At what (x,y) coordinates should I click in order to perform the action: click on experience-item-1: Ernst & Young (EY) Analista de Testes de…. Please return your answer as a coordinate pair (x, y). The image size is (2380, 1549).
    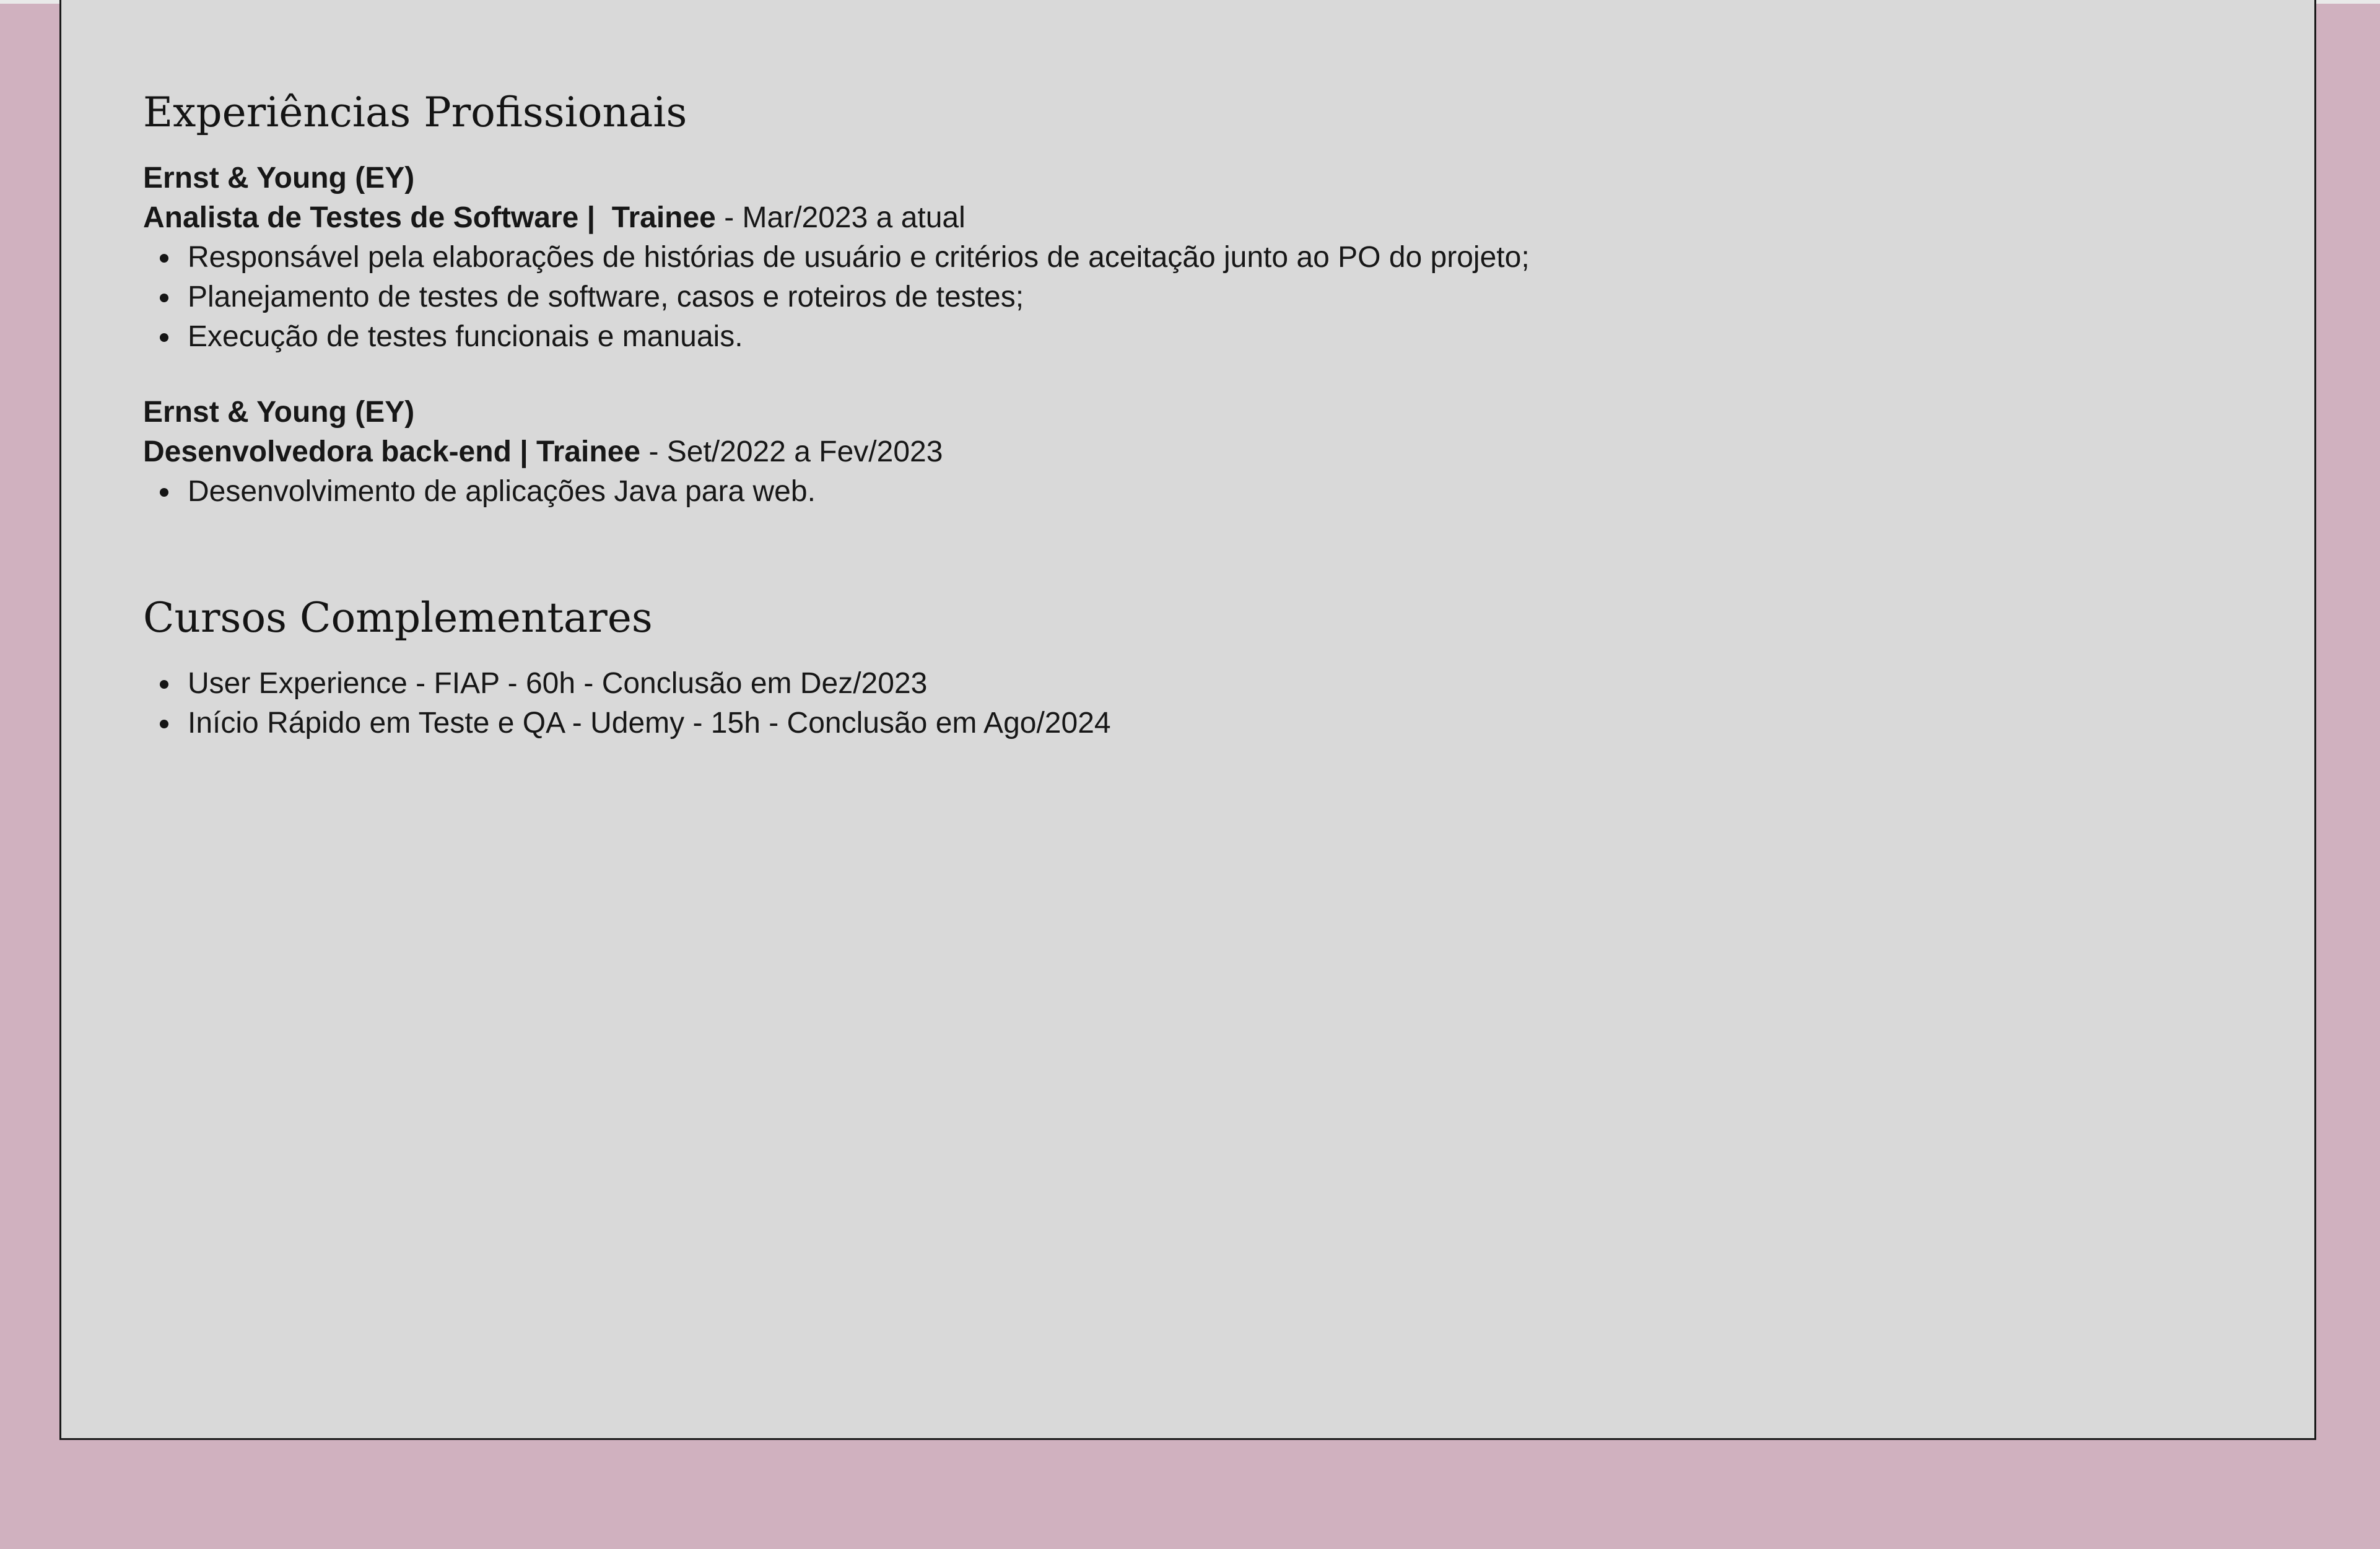
    Looking at the image, I should click on (1165, 258).